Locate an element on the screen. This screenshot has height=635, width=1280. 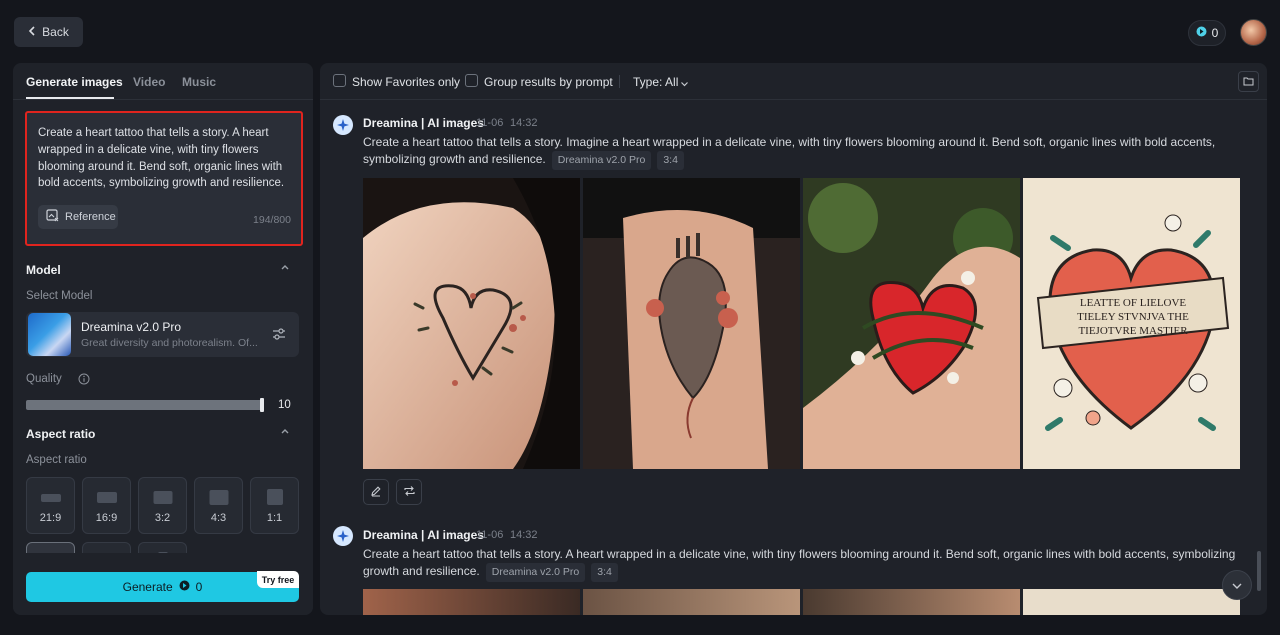
mode-tabs: Generate images Video Music is located at coordinates (163, 81).